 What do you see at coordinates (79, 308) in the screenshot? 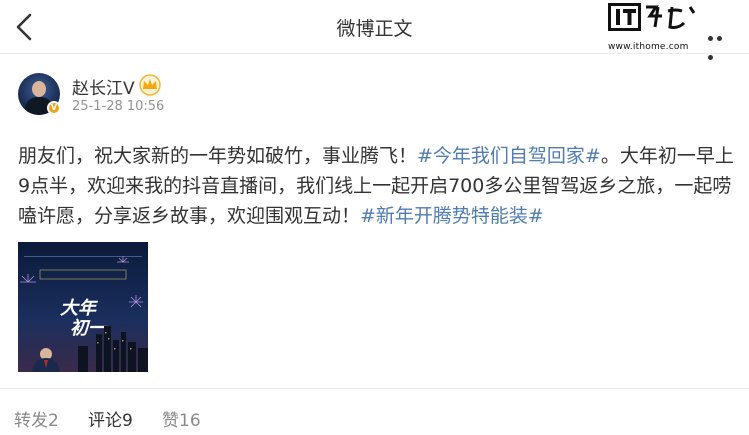
I see `image-title-text: 大年` at bounding box center [79, 308].